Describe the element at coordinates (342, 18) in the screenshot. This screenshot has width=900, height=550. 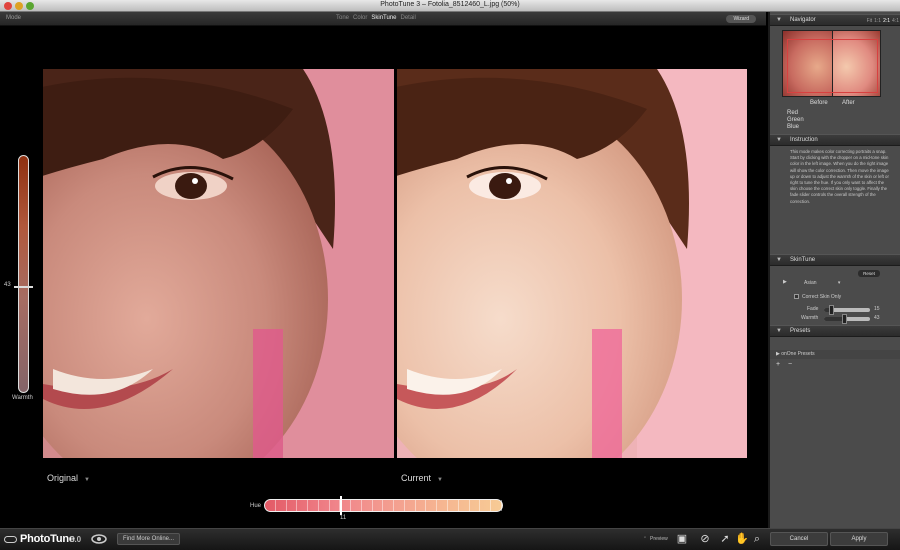
I see `tab-tone: Tone` at that location.